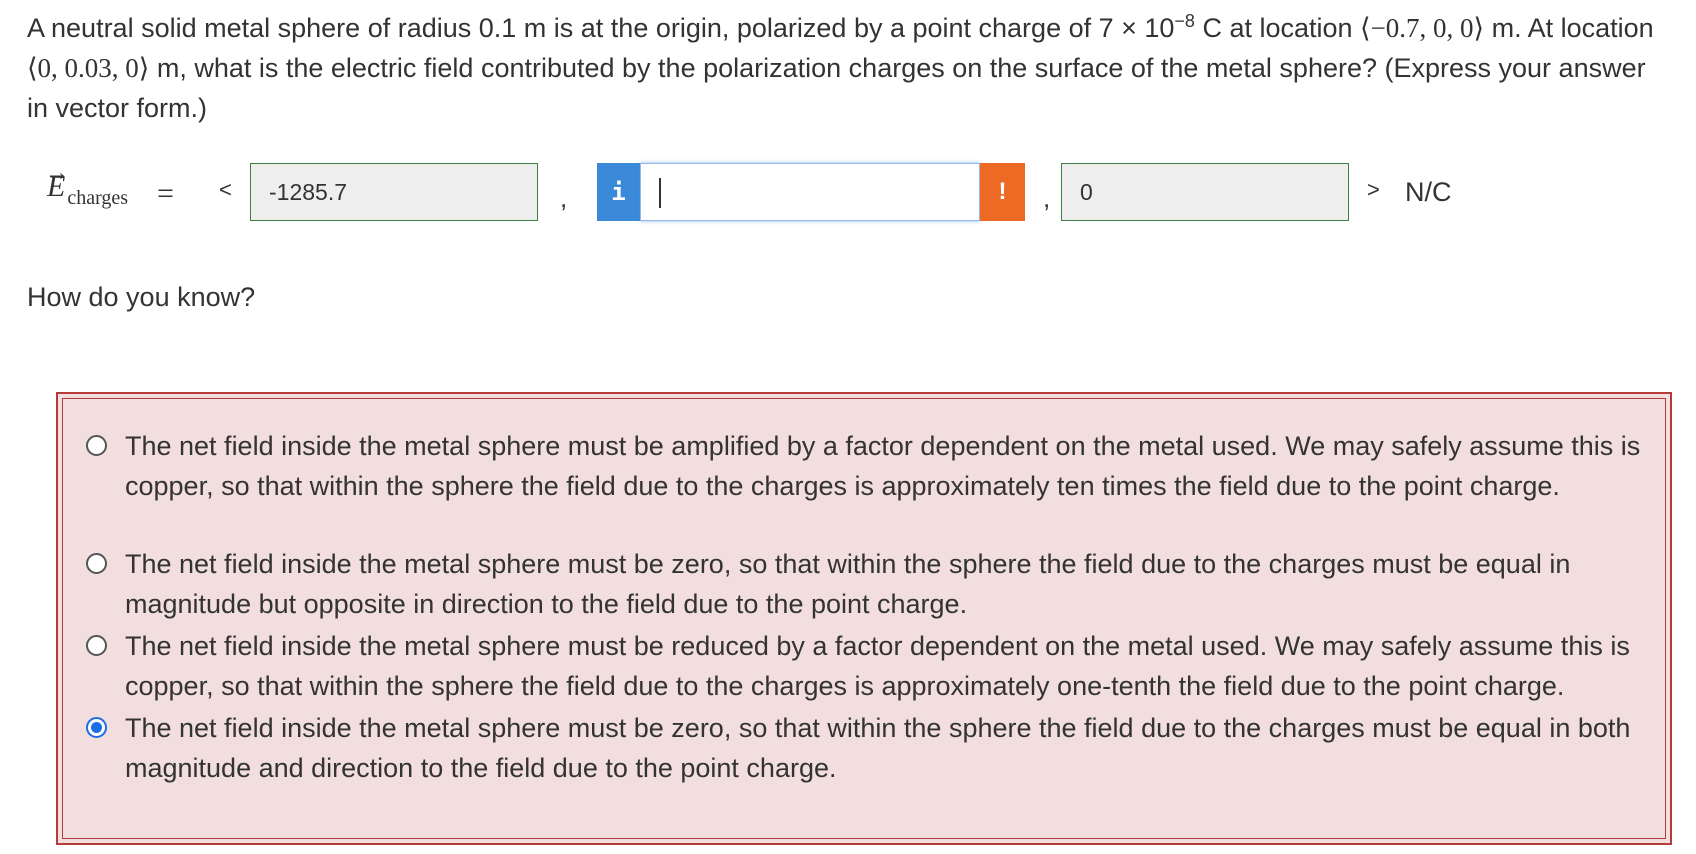  I want to click on field-location: ⟨0, 0.03, 0⟩, so click(88, 68).